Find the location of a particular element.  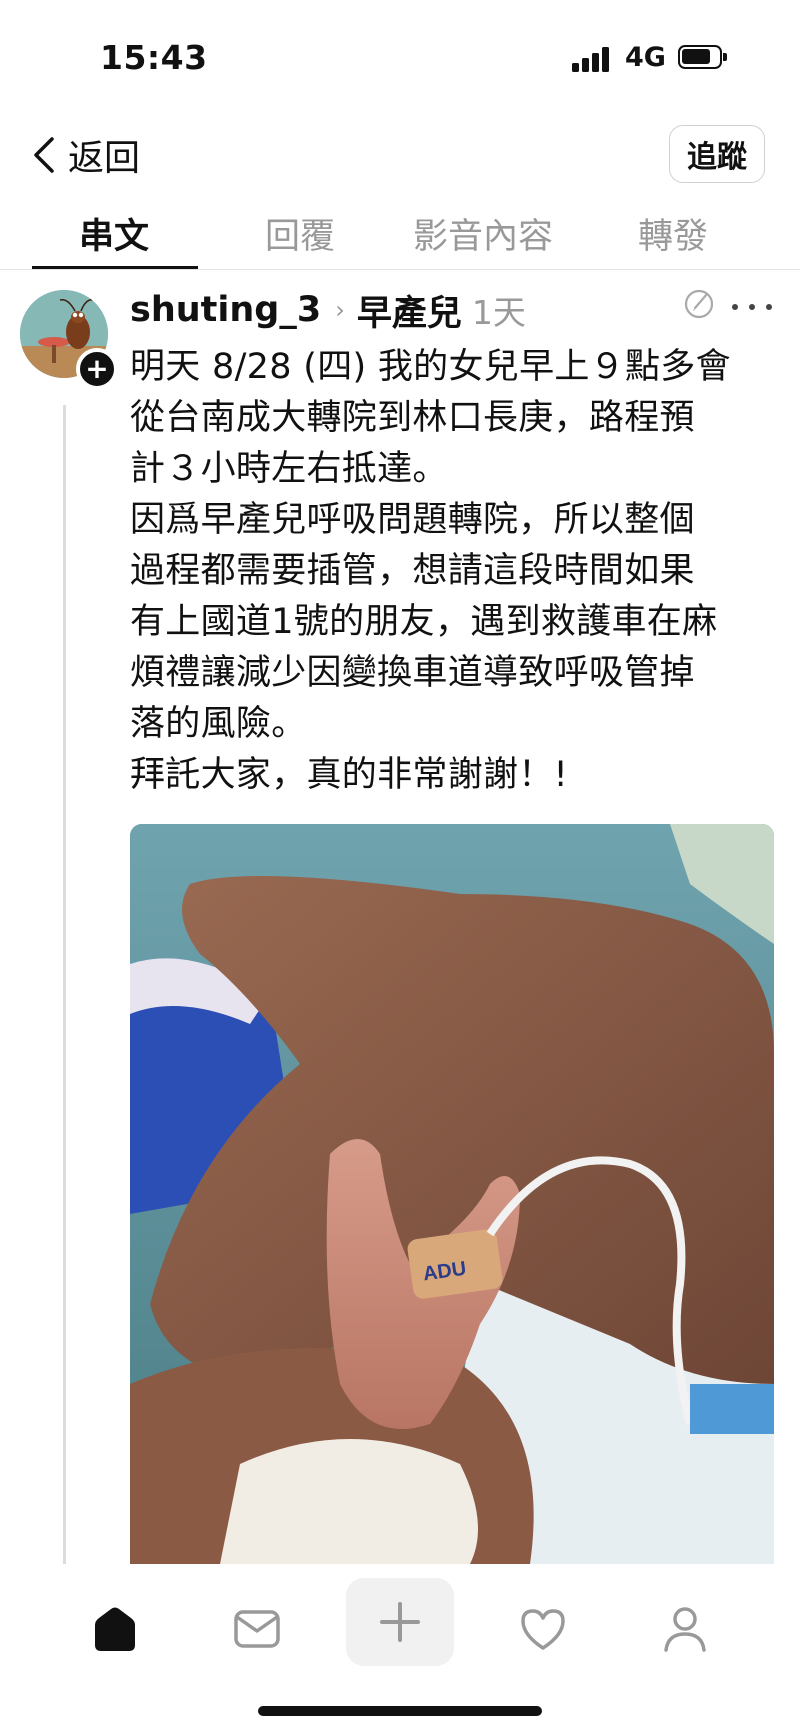

back-button: 返回 is located at coordinates (85, 155).